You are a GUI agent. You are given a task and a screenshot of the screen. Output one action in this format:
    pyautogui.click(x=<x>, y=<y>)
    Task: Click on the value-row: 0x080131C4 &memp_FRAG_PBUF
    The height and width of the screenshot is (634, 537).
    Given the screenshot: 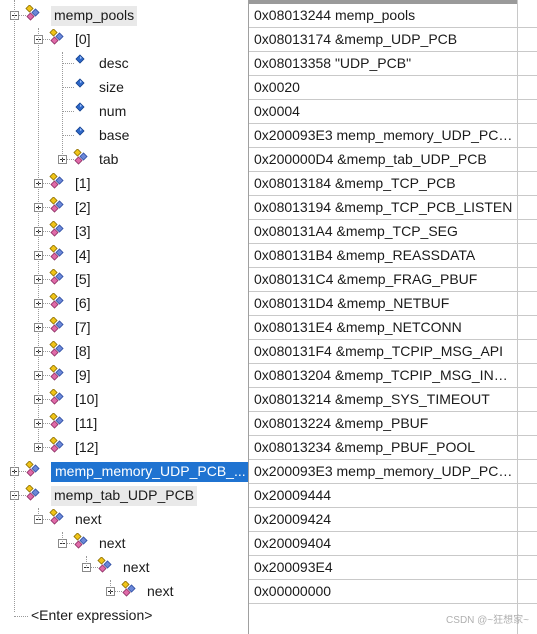 What is the action you would take?
    pyautogui.click(x=393, y=280)
    